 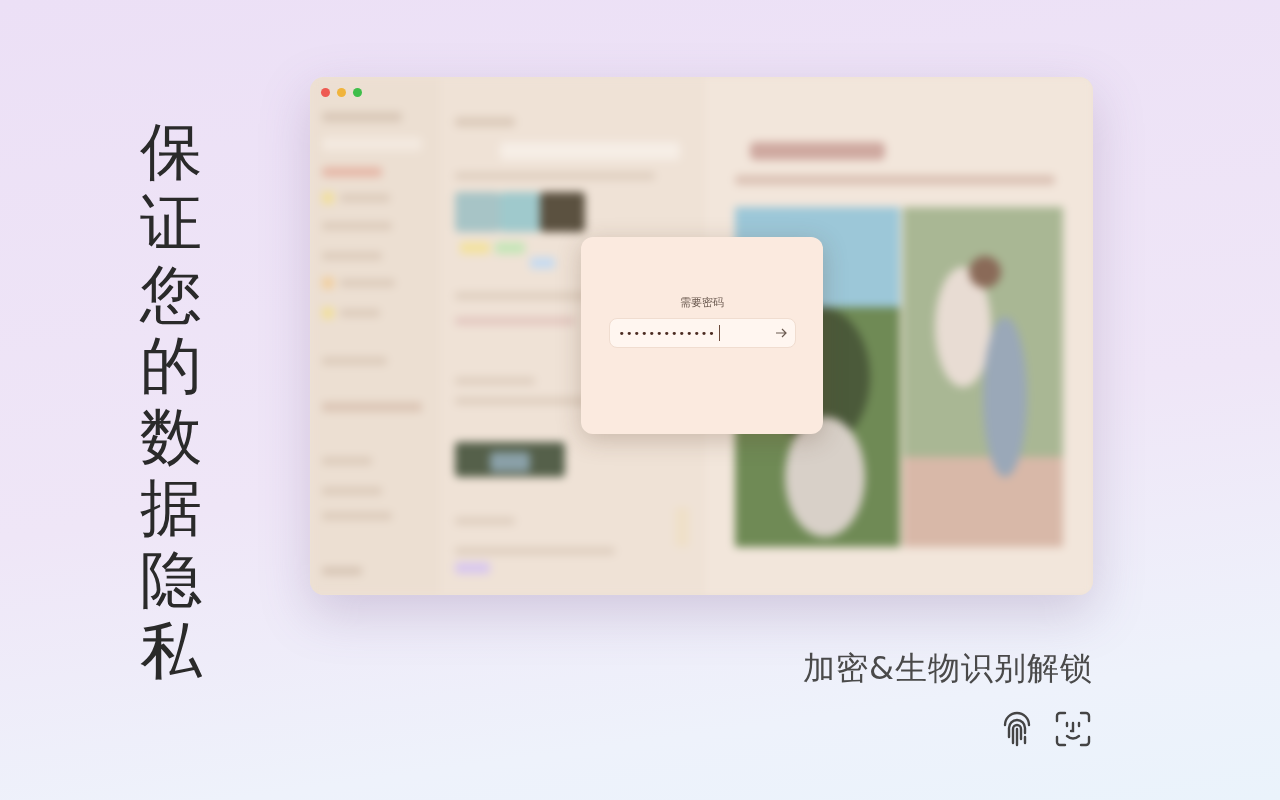 What do you see at coordinates (1017, 729) in the screenshot?
I see `fingerprint-icon` at bounding box center [1017, 729].